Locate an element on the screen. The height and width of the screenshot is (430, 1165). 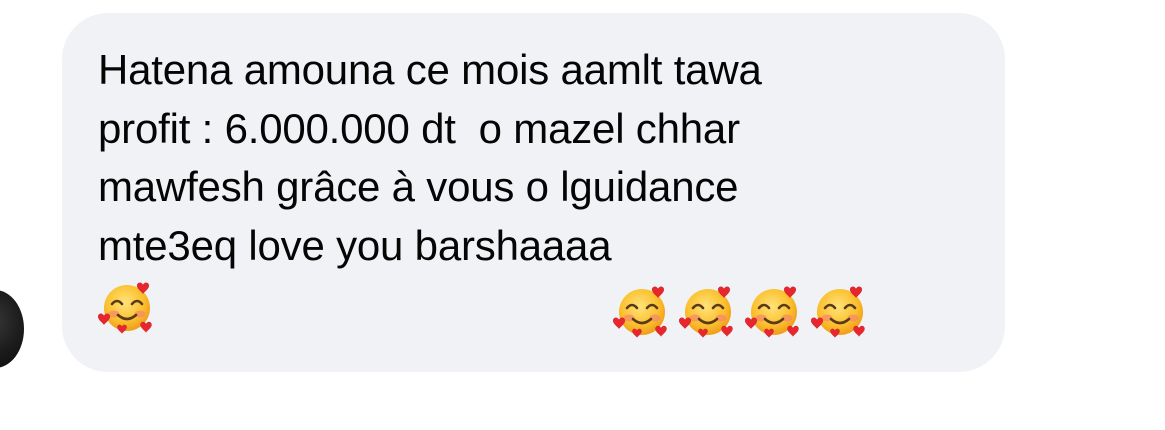
message-line-1: Hatena amouna ce mois aamlt tawa is located at coordinates (430, 69).